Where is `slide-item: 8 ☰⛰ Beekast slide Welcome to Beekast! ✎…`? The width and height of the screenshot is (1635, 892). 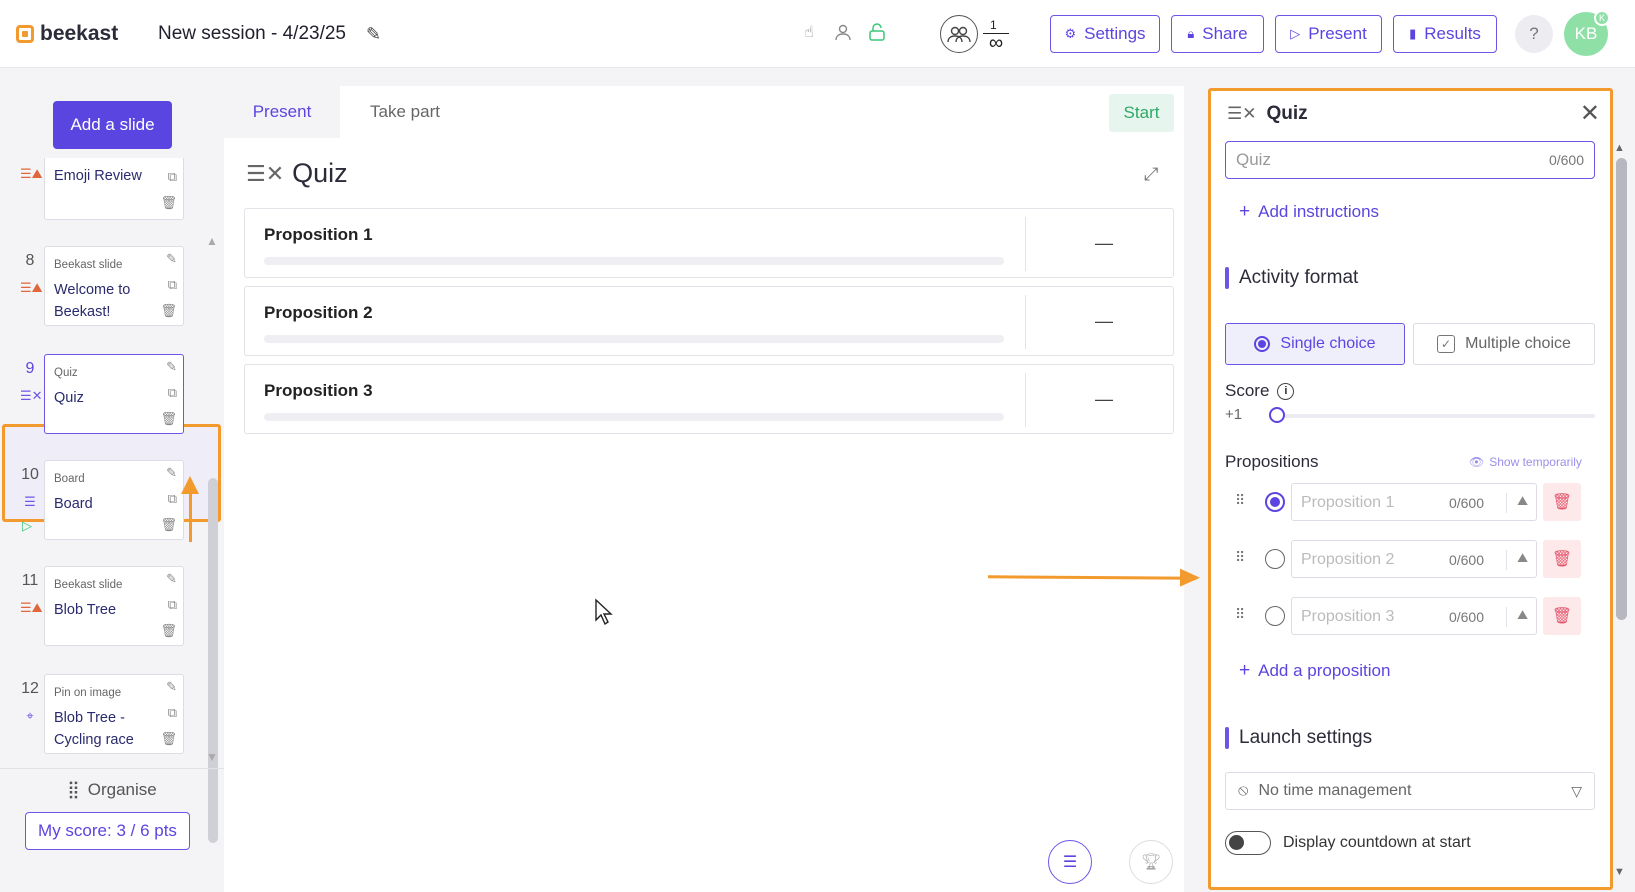 slide-item: 8 ☰⛰ Beekast slide Welcome to Beekast! ✎… is located at coordinates (105, 296).